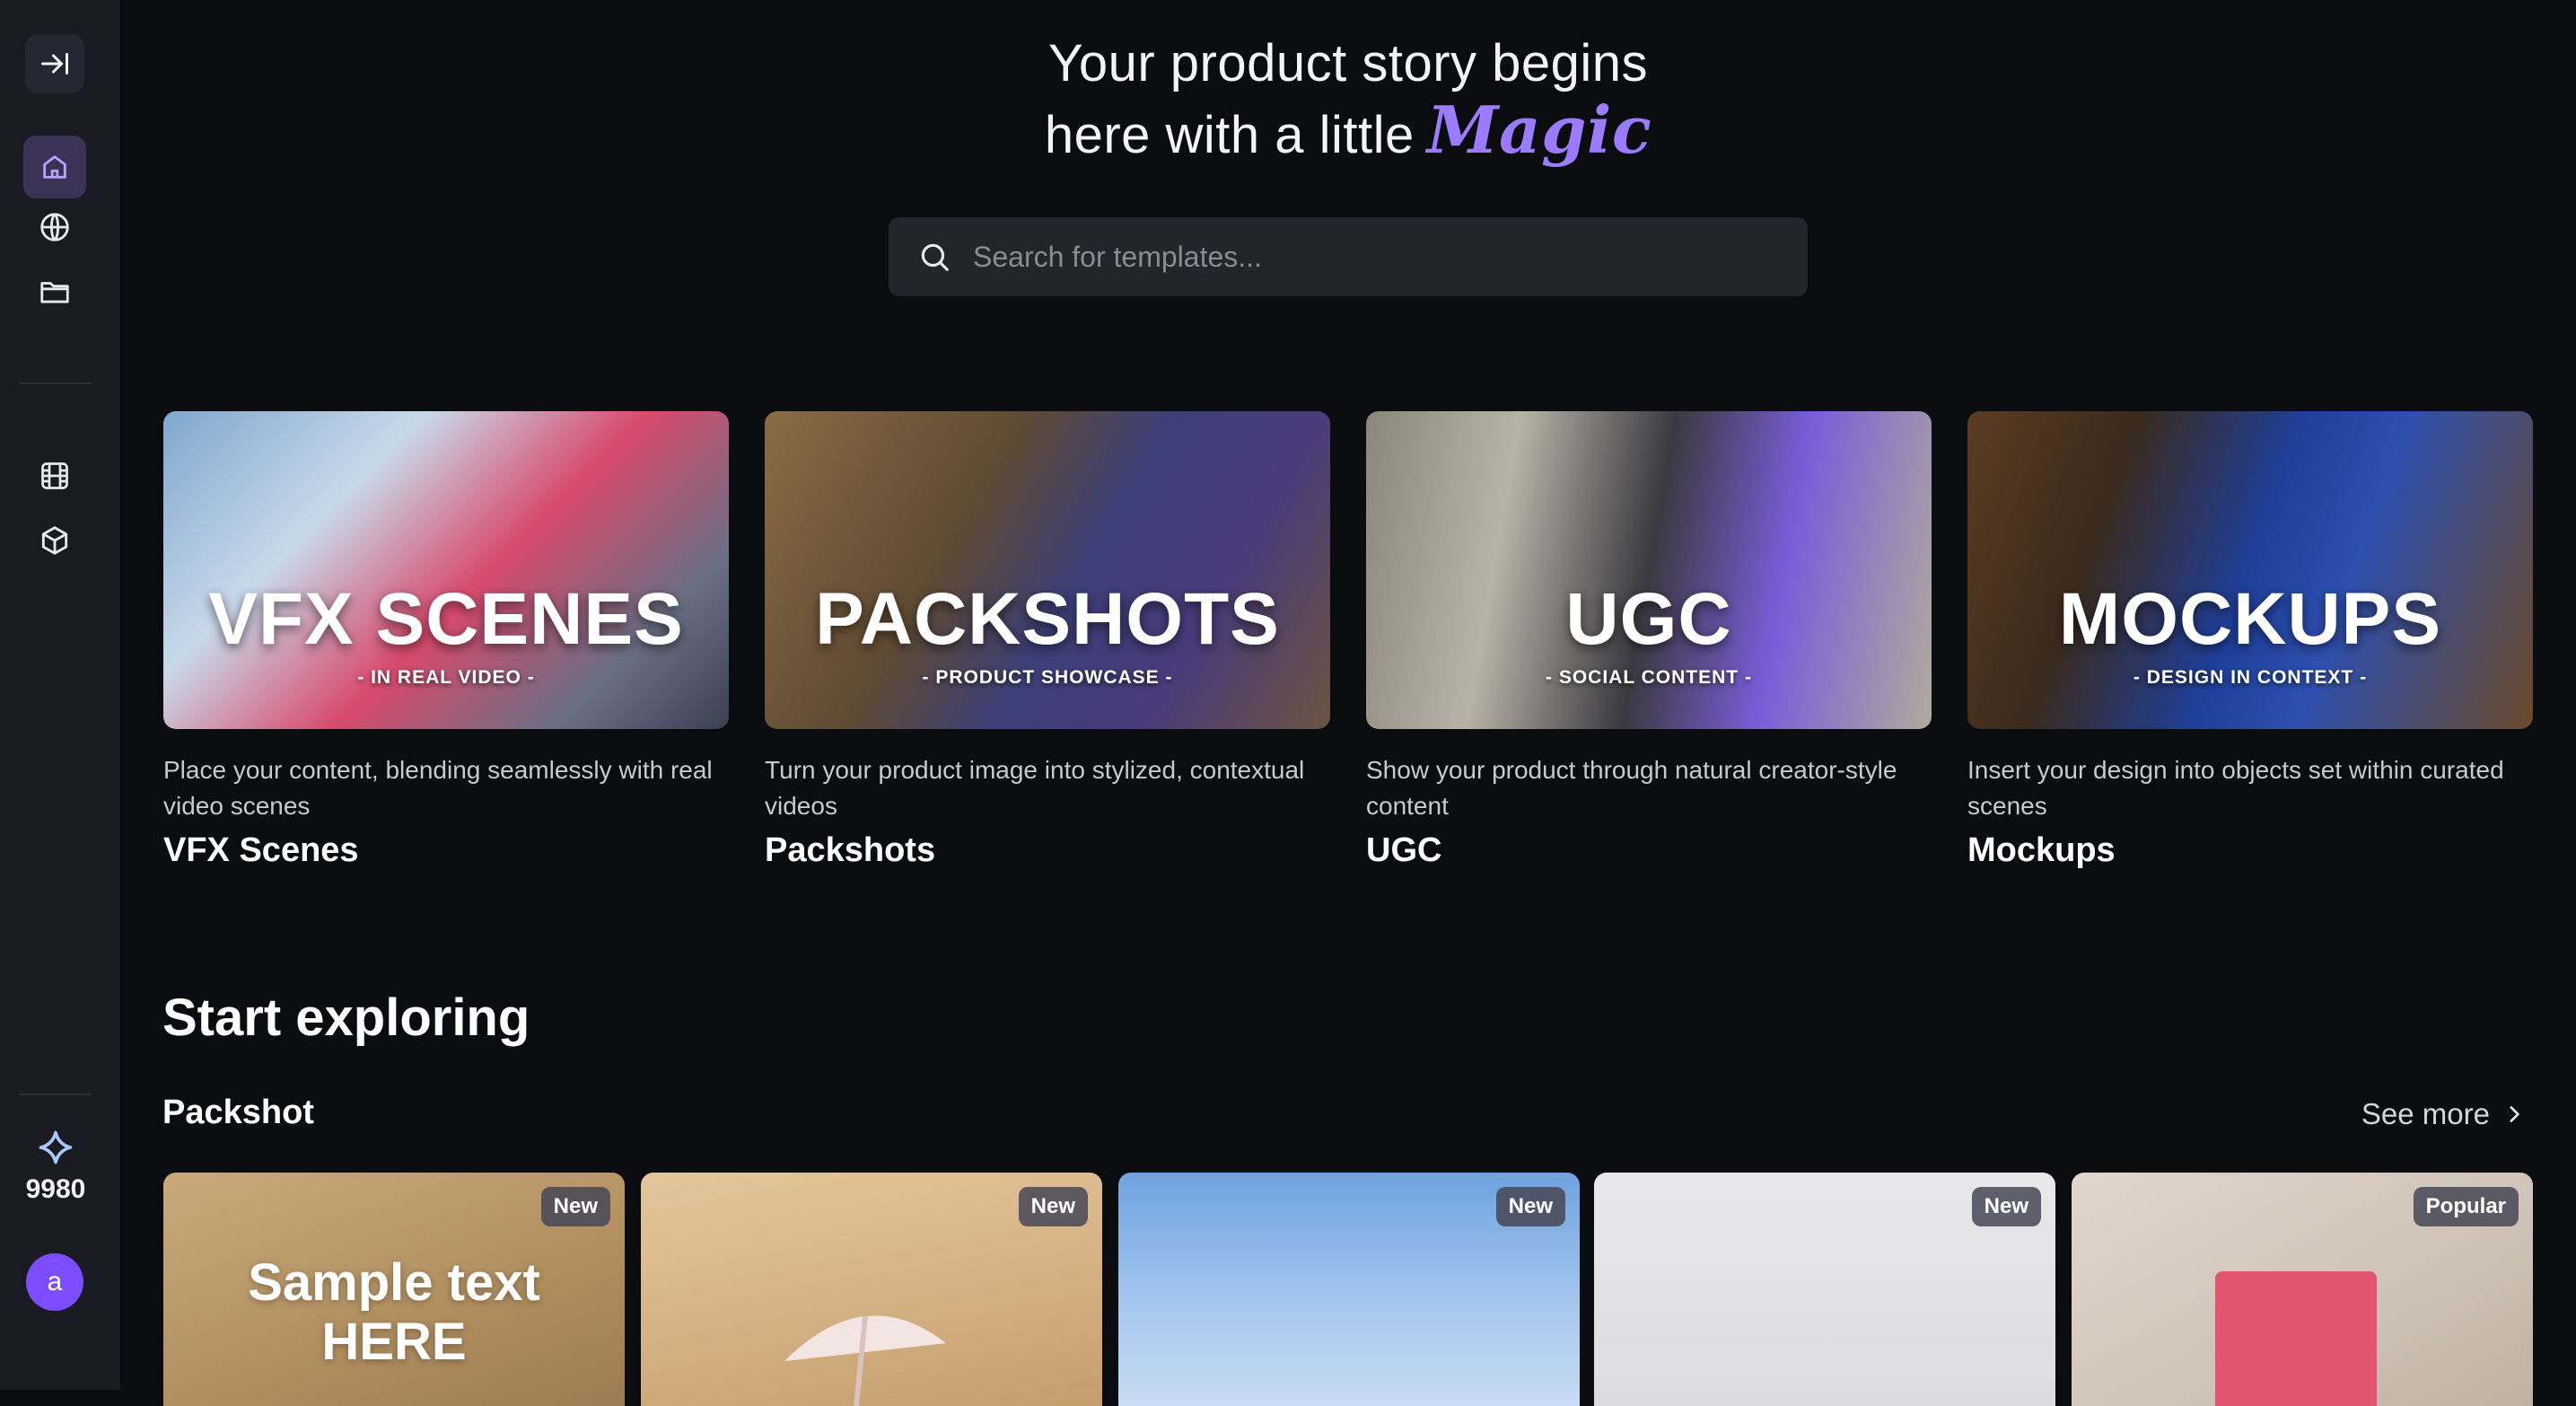 Image resolution: width=2576 pixels, height=1406 pixels. Describe the element at coordinates (2250, 619) in the screenshot. I see `category-thumbnail-title: MOCKUPS` at that location.